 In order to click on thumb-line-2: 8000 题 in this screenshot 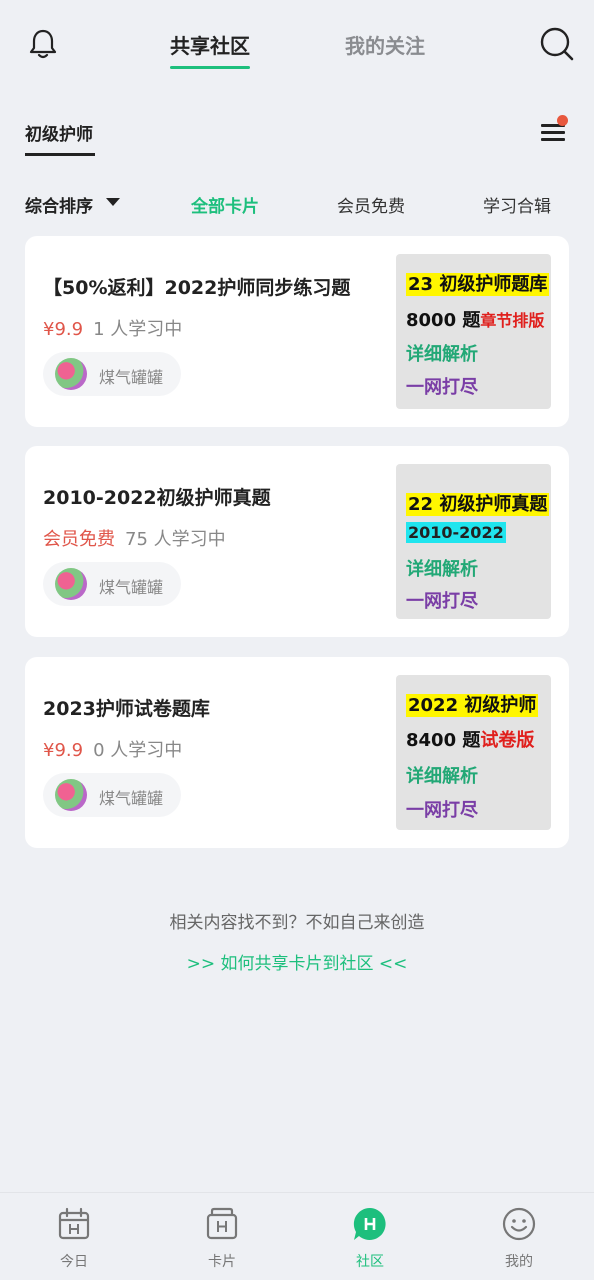, I will do `click(443, 320)`.